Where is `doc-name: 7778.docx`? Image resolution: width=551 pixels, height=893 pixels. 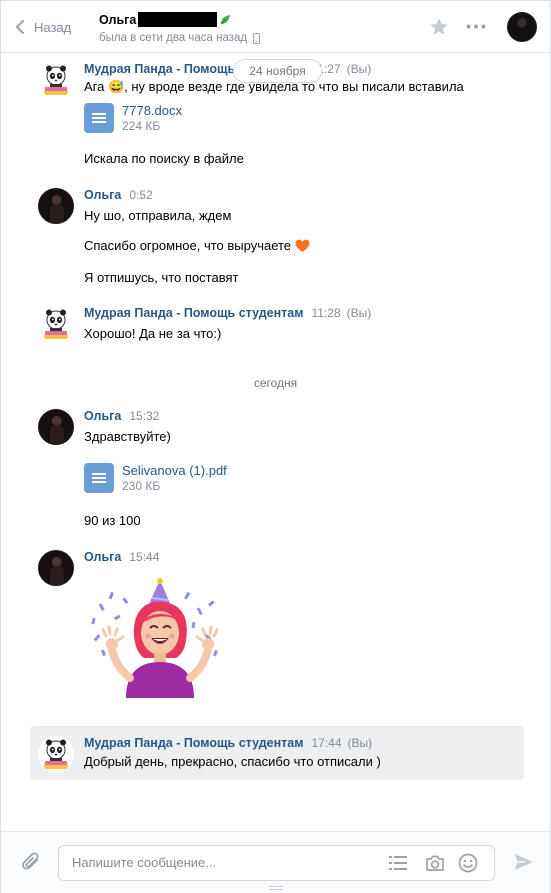
doc-name: 7778.docx is located at coordinates (152, 110).